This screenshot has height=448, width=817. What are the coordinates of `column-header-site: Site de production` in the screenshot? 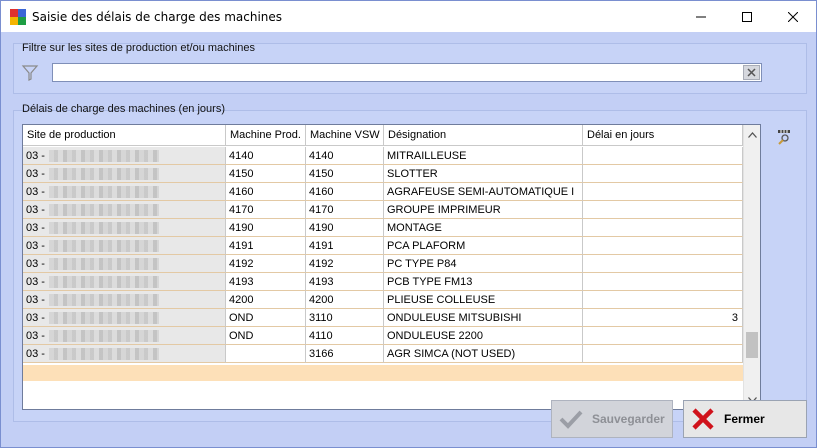 It's located at (124, 135).